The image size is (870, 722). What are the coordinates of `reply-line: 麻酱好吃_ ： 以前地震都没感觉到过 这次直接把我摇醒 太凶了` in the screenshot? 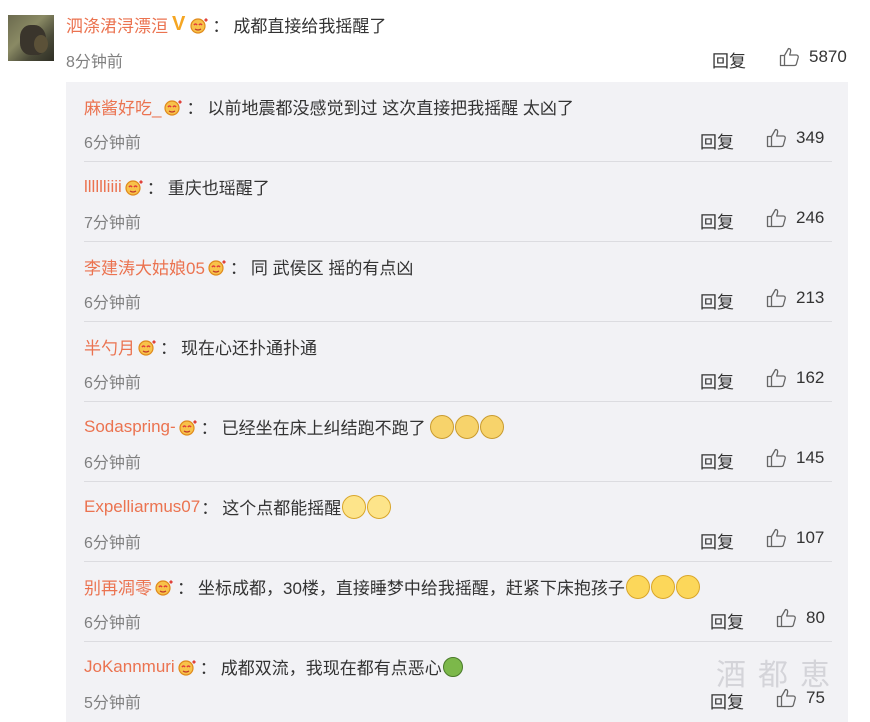 It's located at (329, 106).